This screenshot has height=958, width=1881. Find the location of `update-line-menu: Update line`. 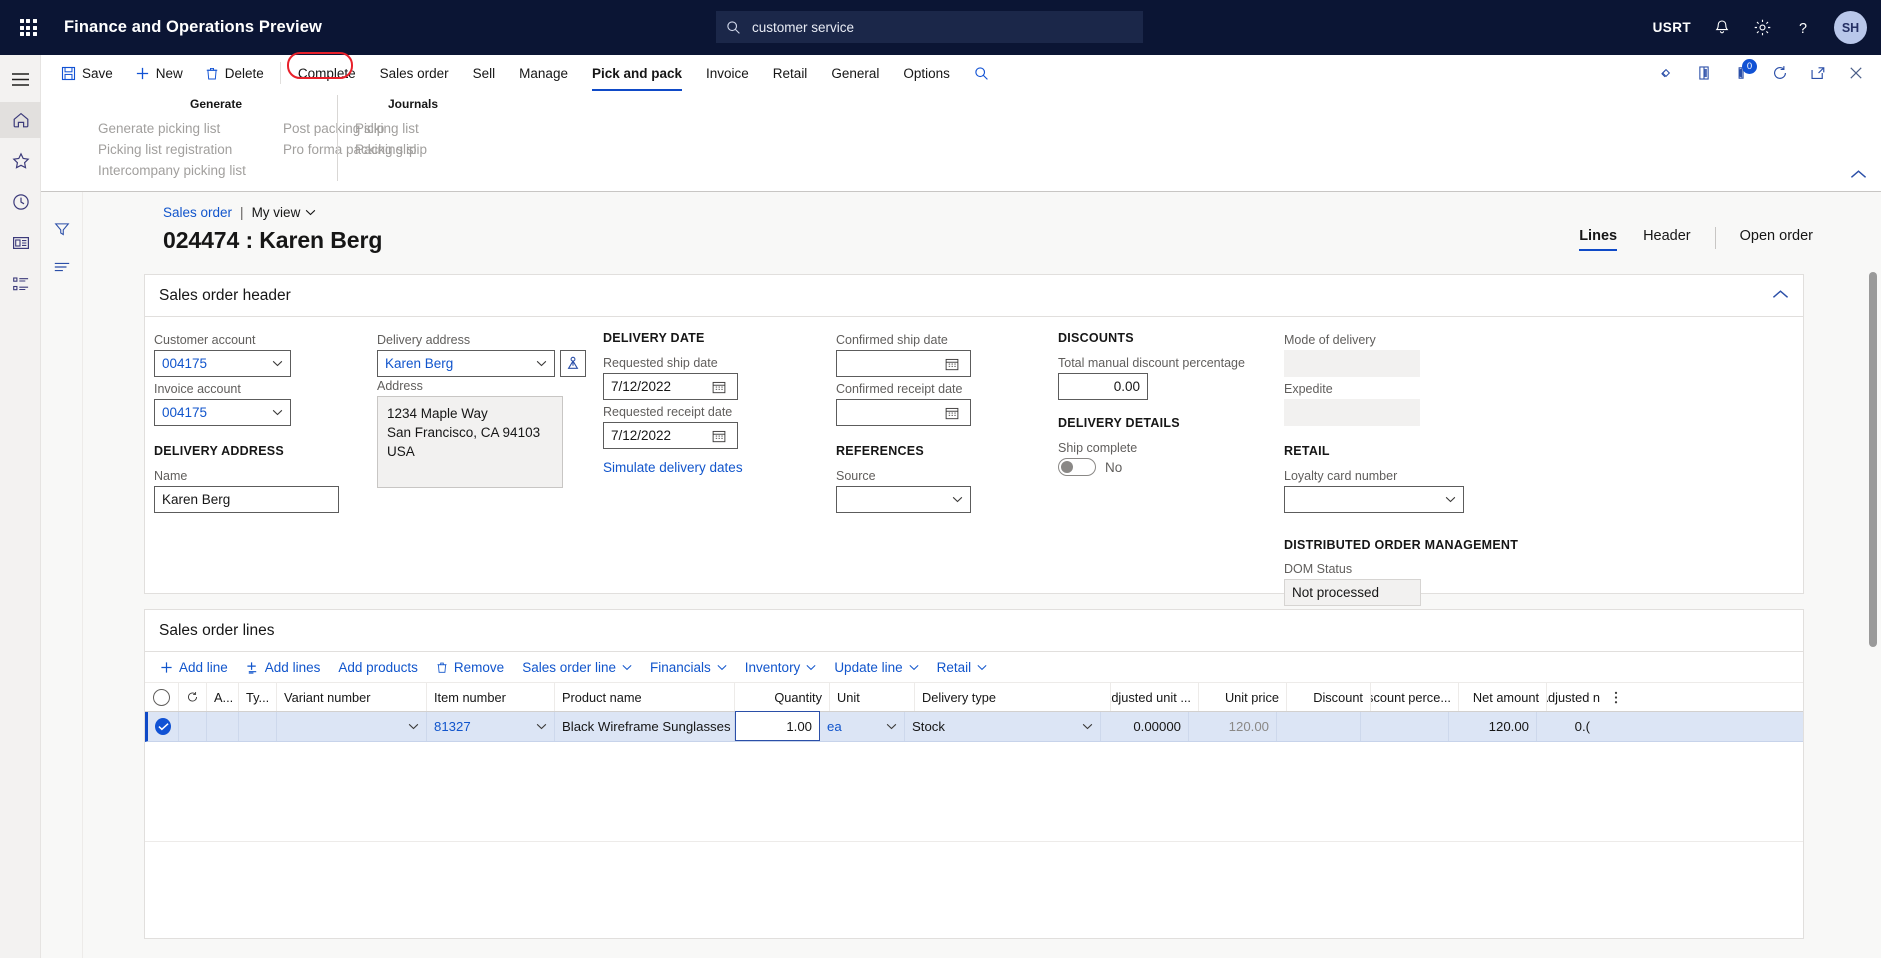

update-line-menu: Update line is located at coordinates (876, 667).